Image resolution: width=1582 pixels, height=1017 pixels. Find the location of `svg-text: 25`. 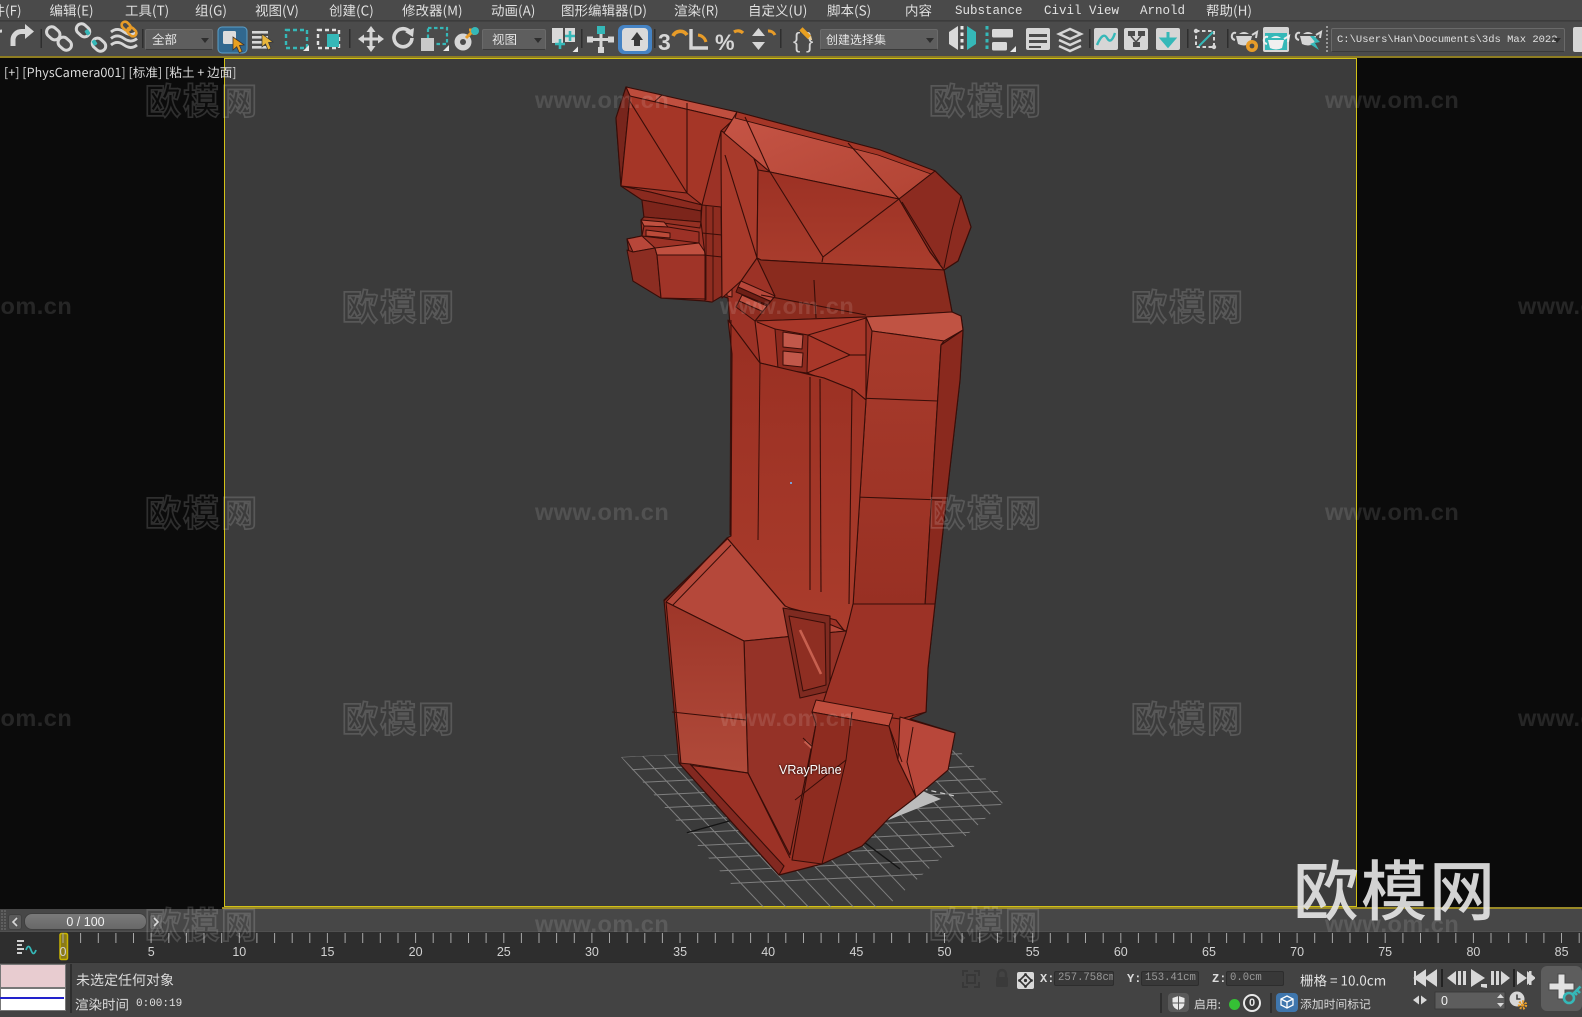

svg-text: 25 is located at coordinates (504, 952).